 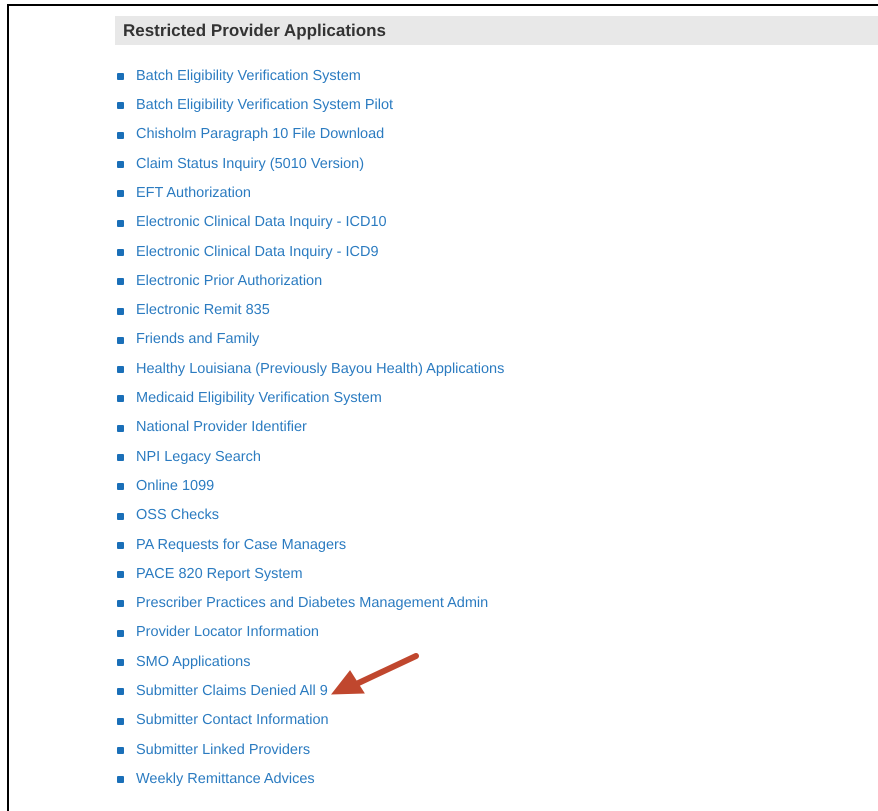 I want to click on application-link: Batch Eligibility Verification System Pilot, so click(x=265, y=106).